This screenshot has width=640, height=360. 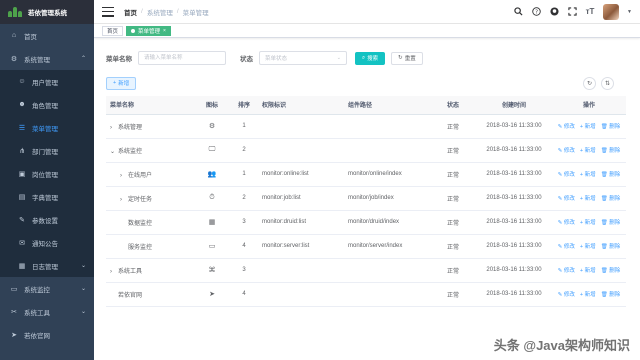 What do you see at coordinates (514, 174) in the screenshot?
I see `created-time-cell: 2018-03-16 11:33:00` at bounding box center [514, 174].